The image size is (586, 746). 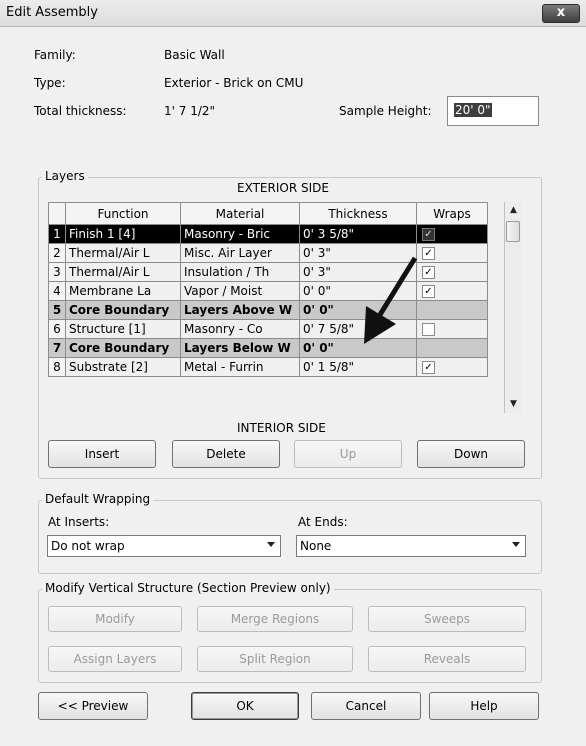 What do you see at coordinates (57, 213) in the screenshot?
I see `row-number-header` at bounding box center [57, 213].